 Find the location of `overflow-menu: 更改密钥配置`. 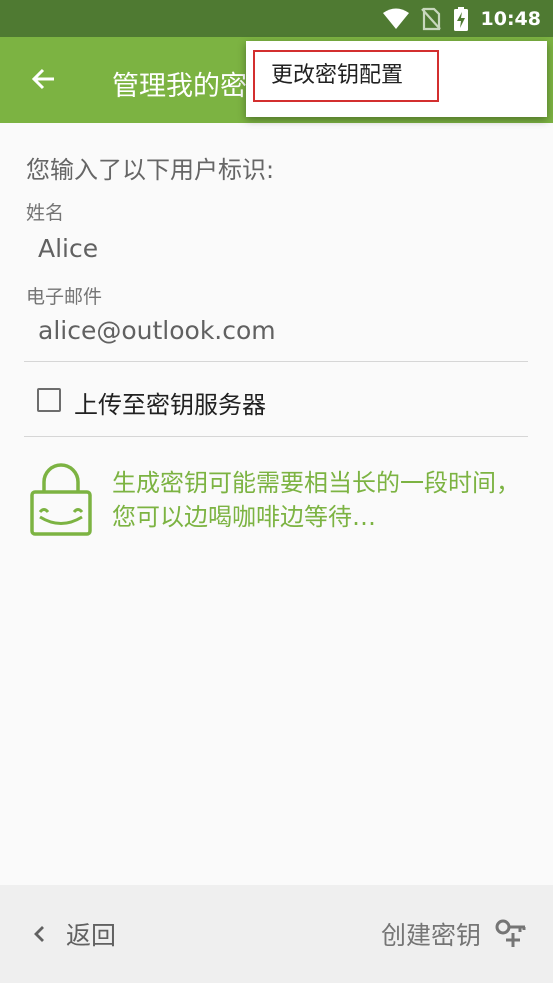

overflow-menu: 更改密钥配置 is located at coordinates (396, 79).